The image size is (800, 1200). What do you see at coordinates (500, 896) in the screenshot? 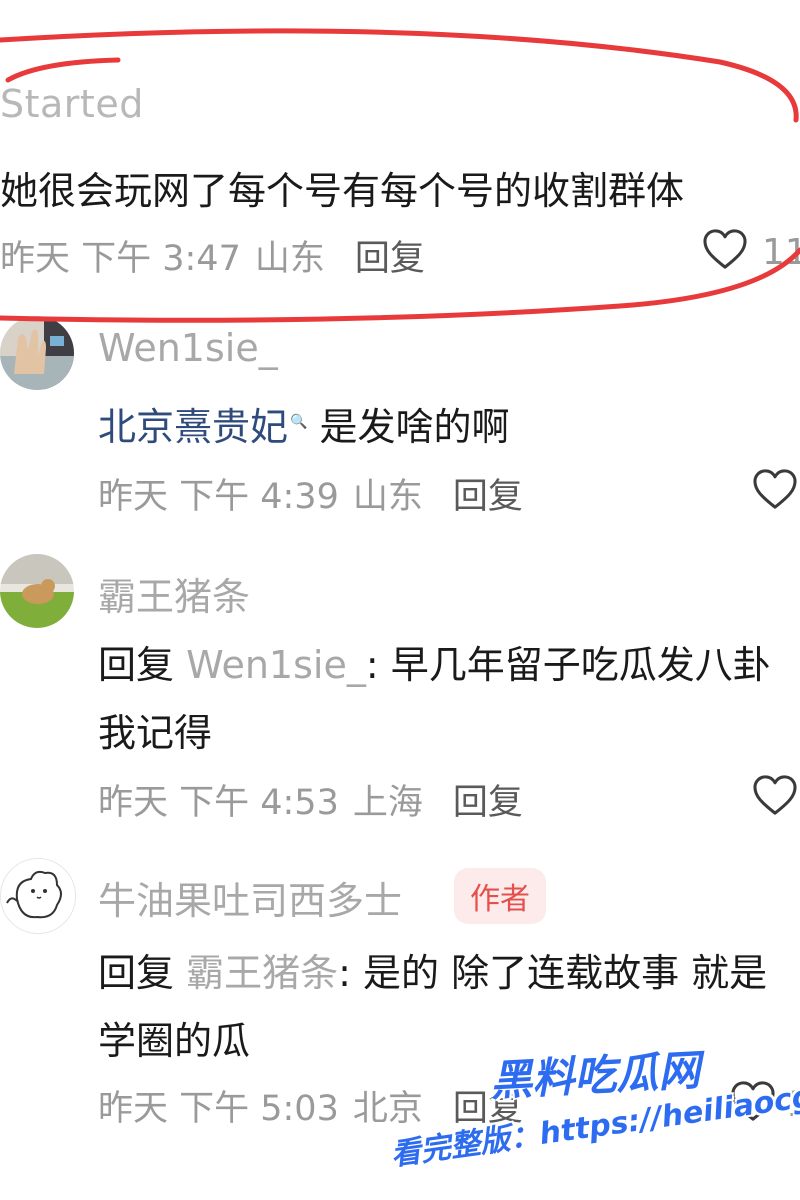
I see `author-badge: 作者` at bounding box center [500, 896].